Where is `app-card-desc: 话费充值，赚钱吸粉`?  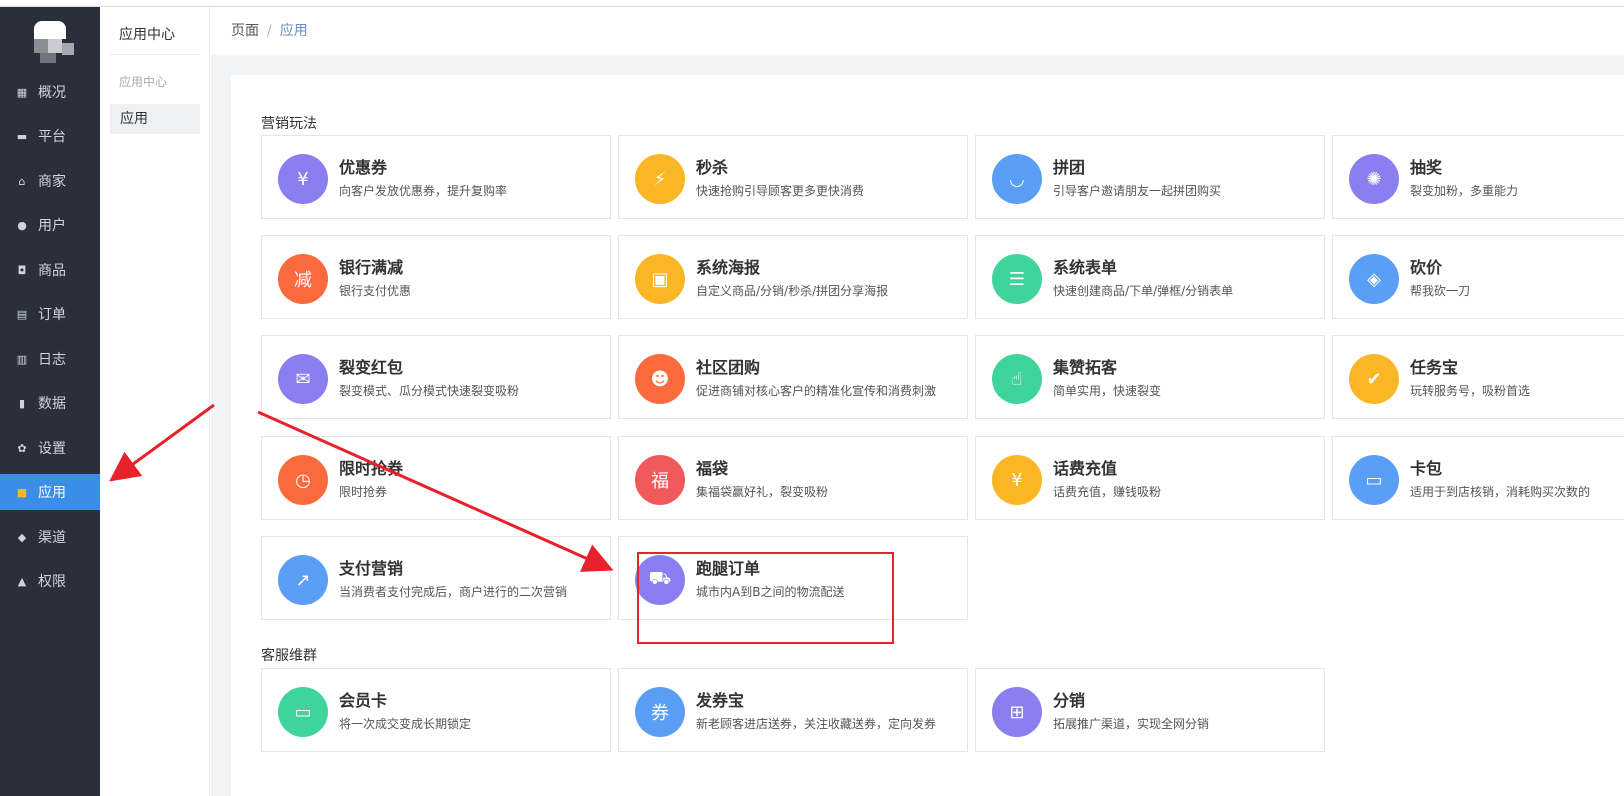 app-card-desc: 话费充值，赚钱吸粉 is located at coordinates (1107, 492).